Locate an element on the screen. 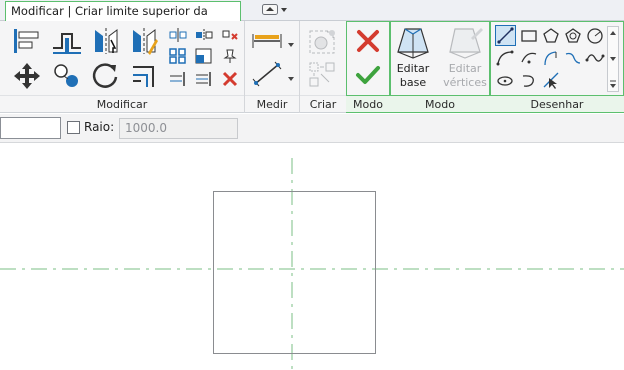  move-icon is located at coordinates (27, 76).